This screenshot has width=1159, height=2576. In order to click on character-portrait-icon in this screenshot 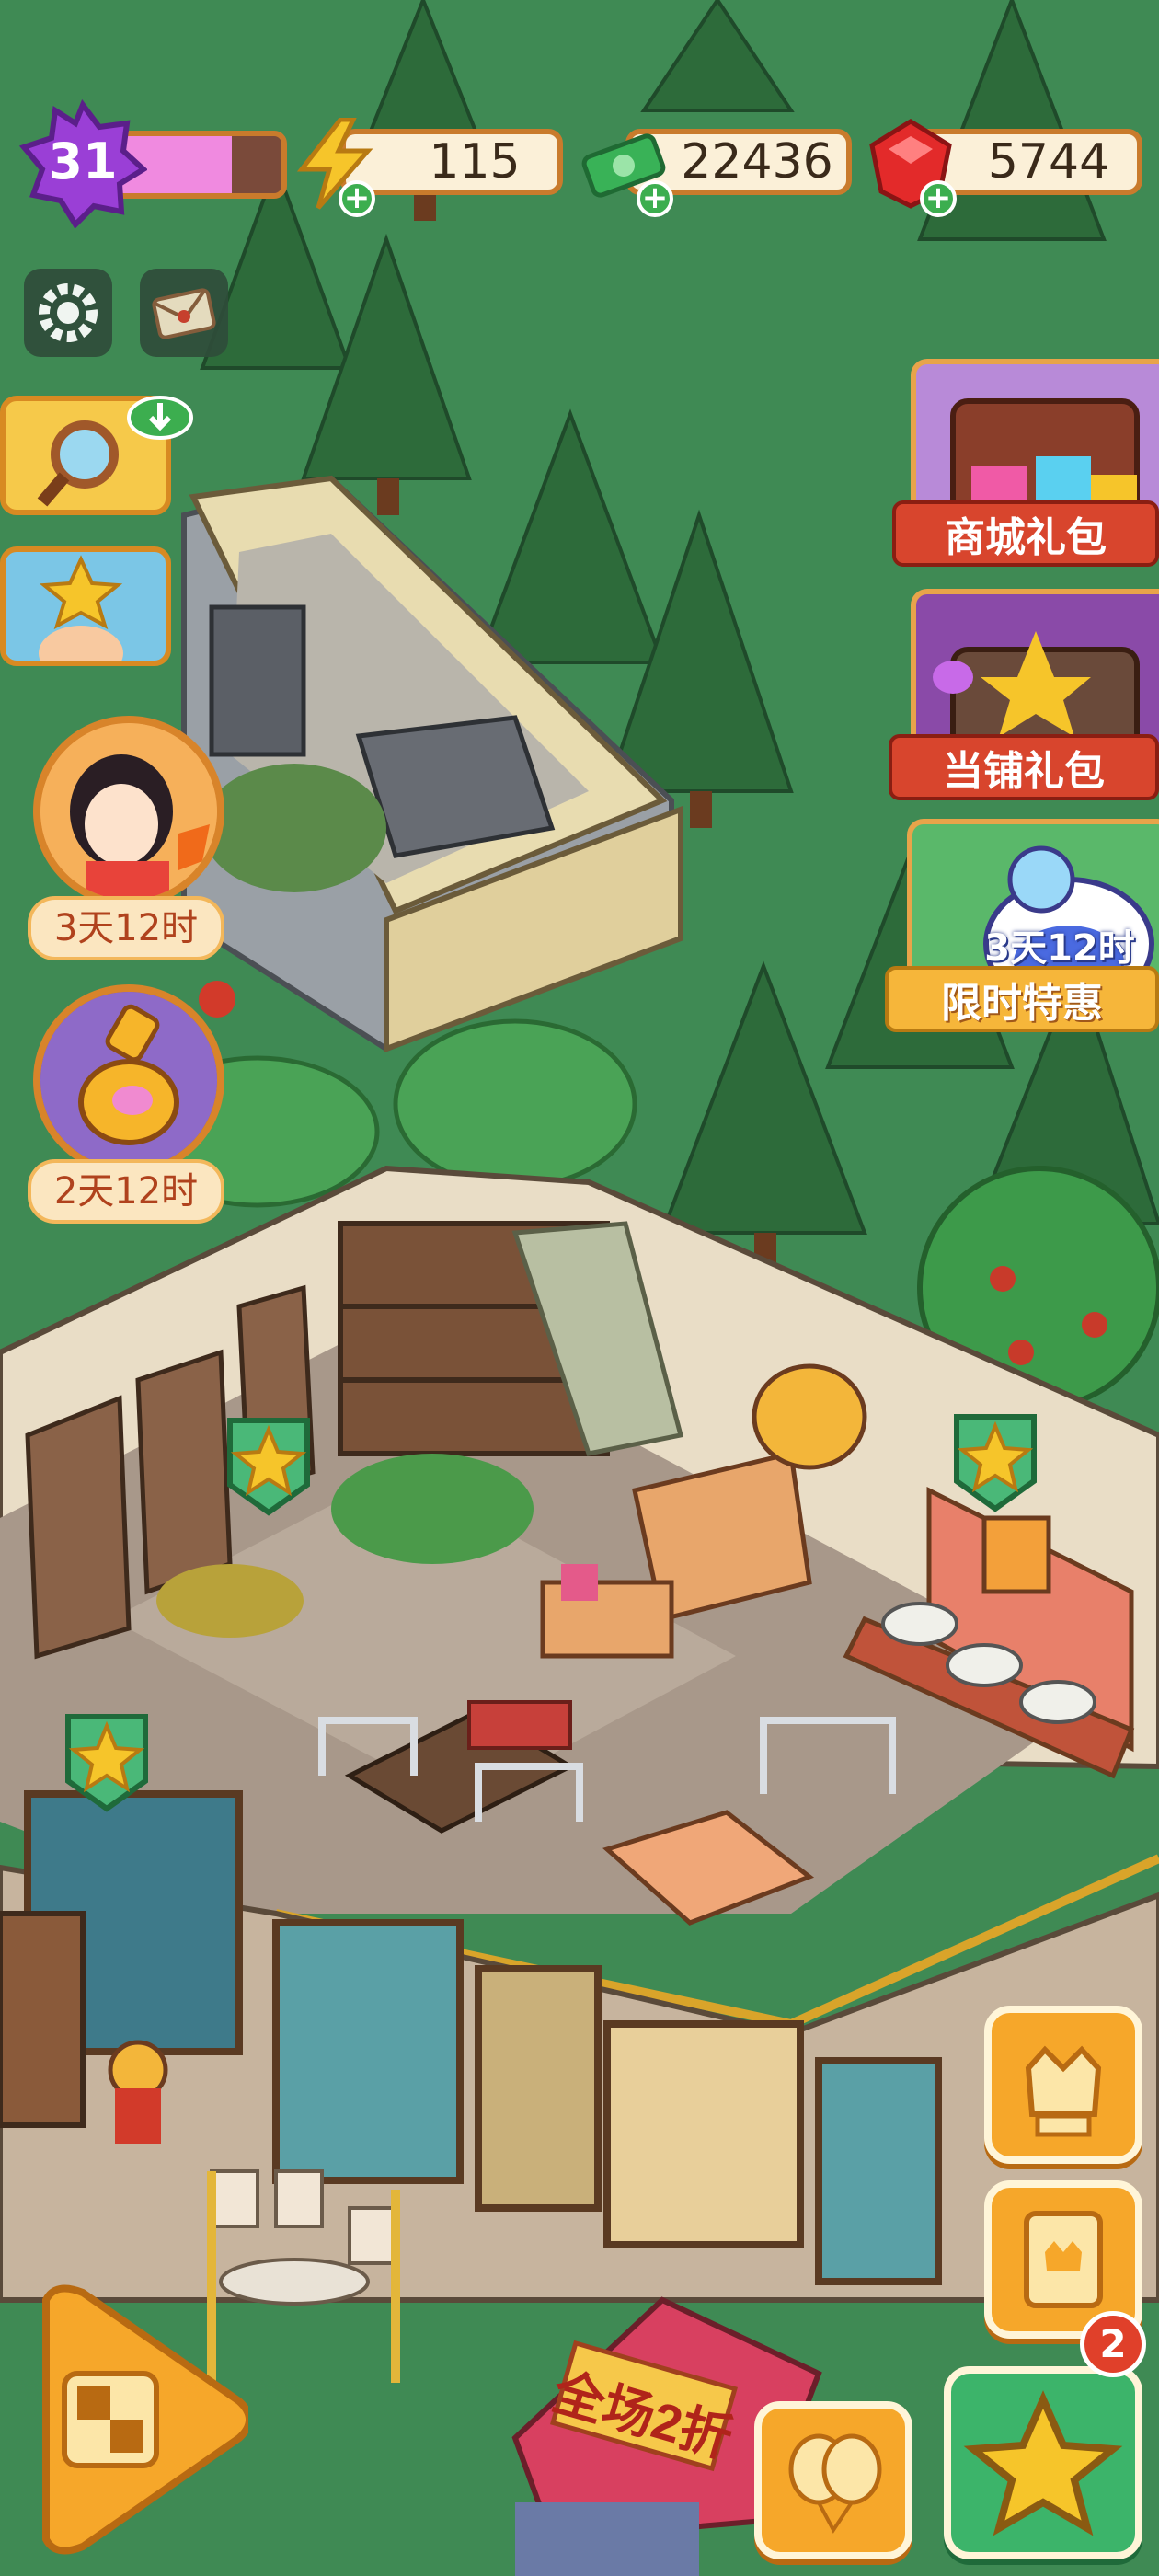, I will do `click(128, 811)`.